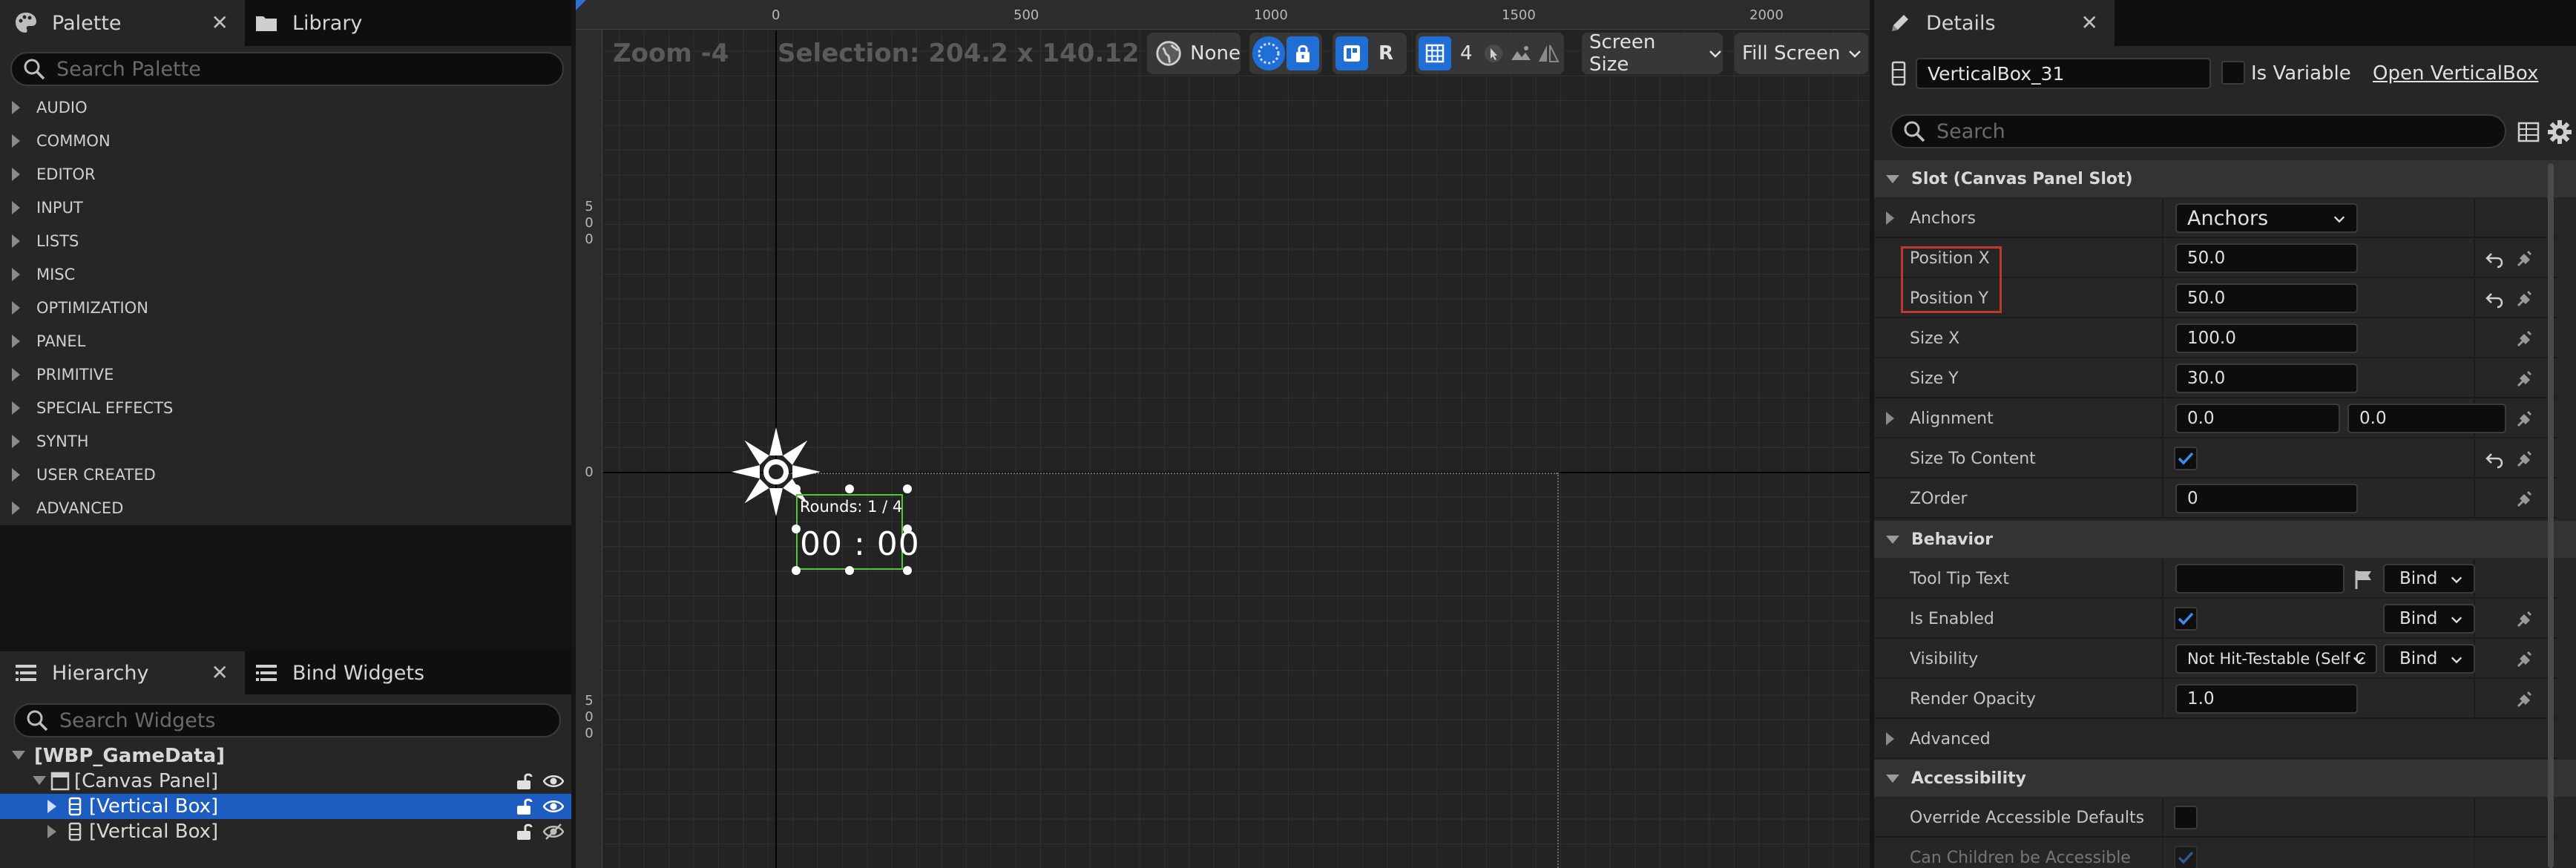 This screenshot has height=868, width=2576. Describe the element at coordinates (1303, 53) in the screenshot. I see `lock-toggle-button` at that location.